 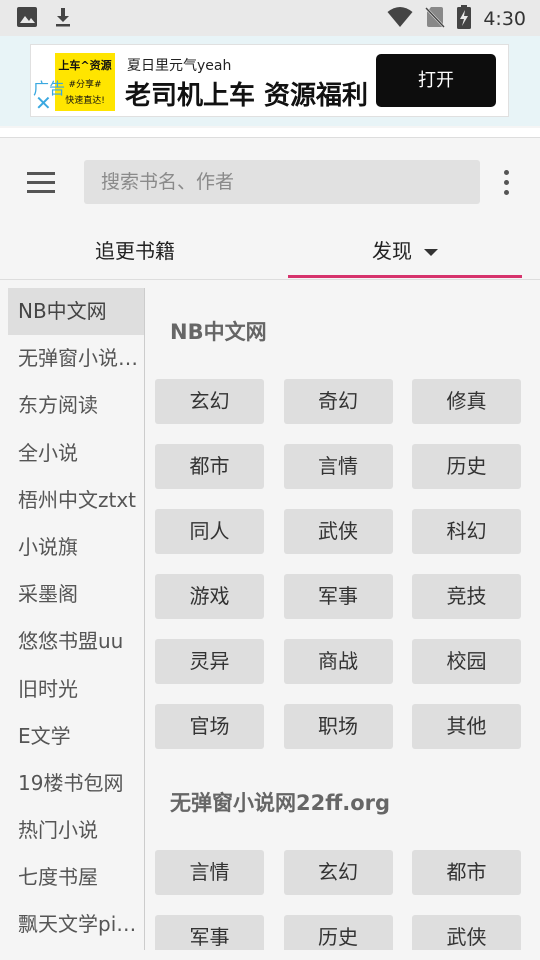 What do you see at coordinates (76, 547) in the screenshot?
I see `sidebar-item: 小说旗` at bounding box center [76, 547].